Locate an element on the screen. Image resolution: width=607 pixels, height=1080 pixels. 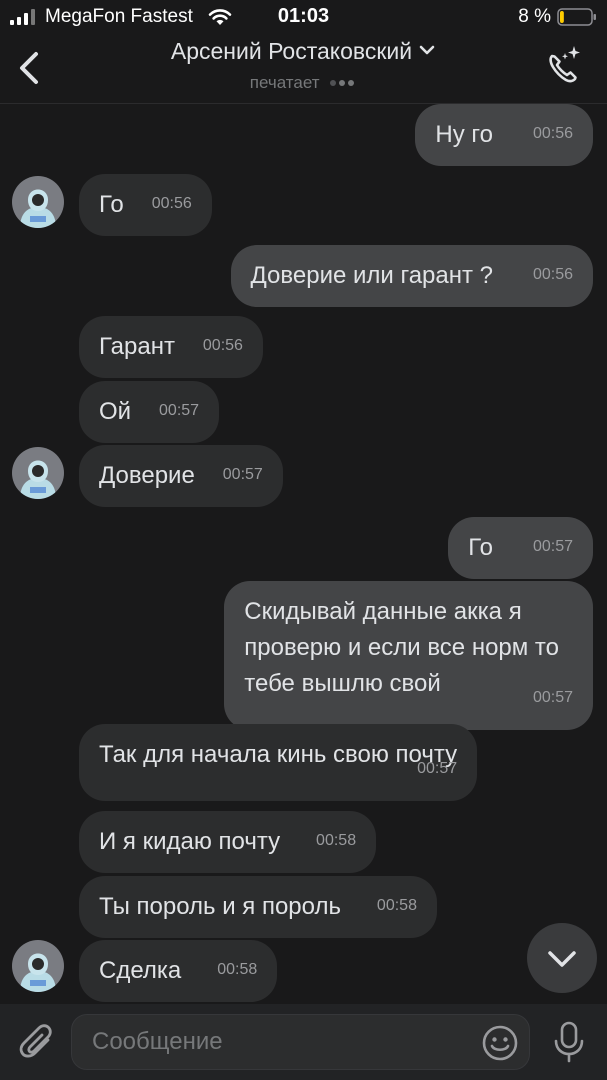
signal-icon is located at coordinates (22, 17).